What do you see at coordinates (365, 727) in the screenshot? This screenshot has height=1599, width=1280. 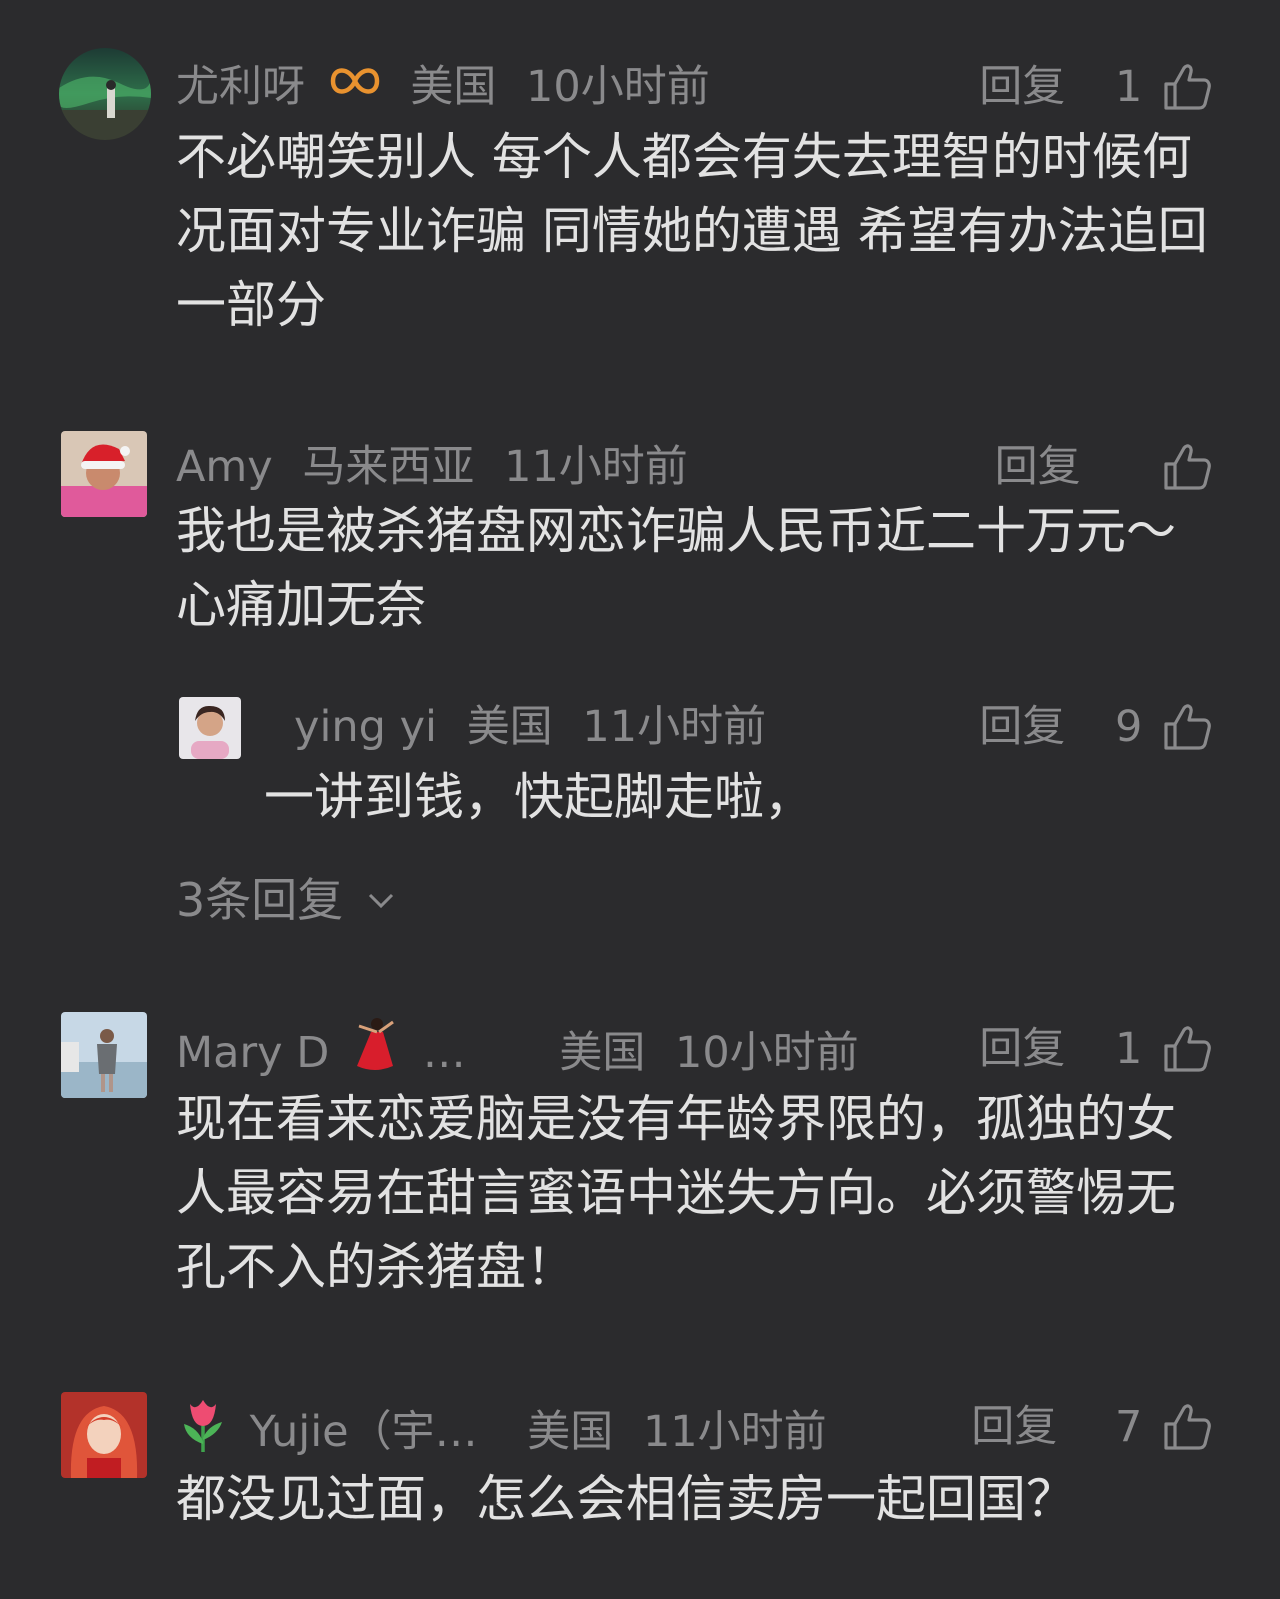 I see `username: ying yi` at bounding box center [365, 727].